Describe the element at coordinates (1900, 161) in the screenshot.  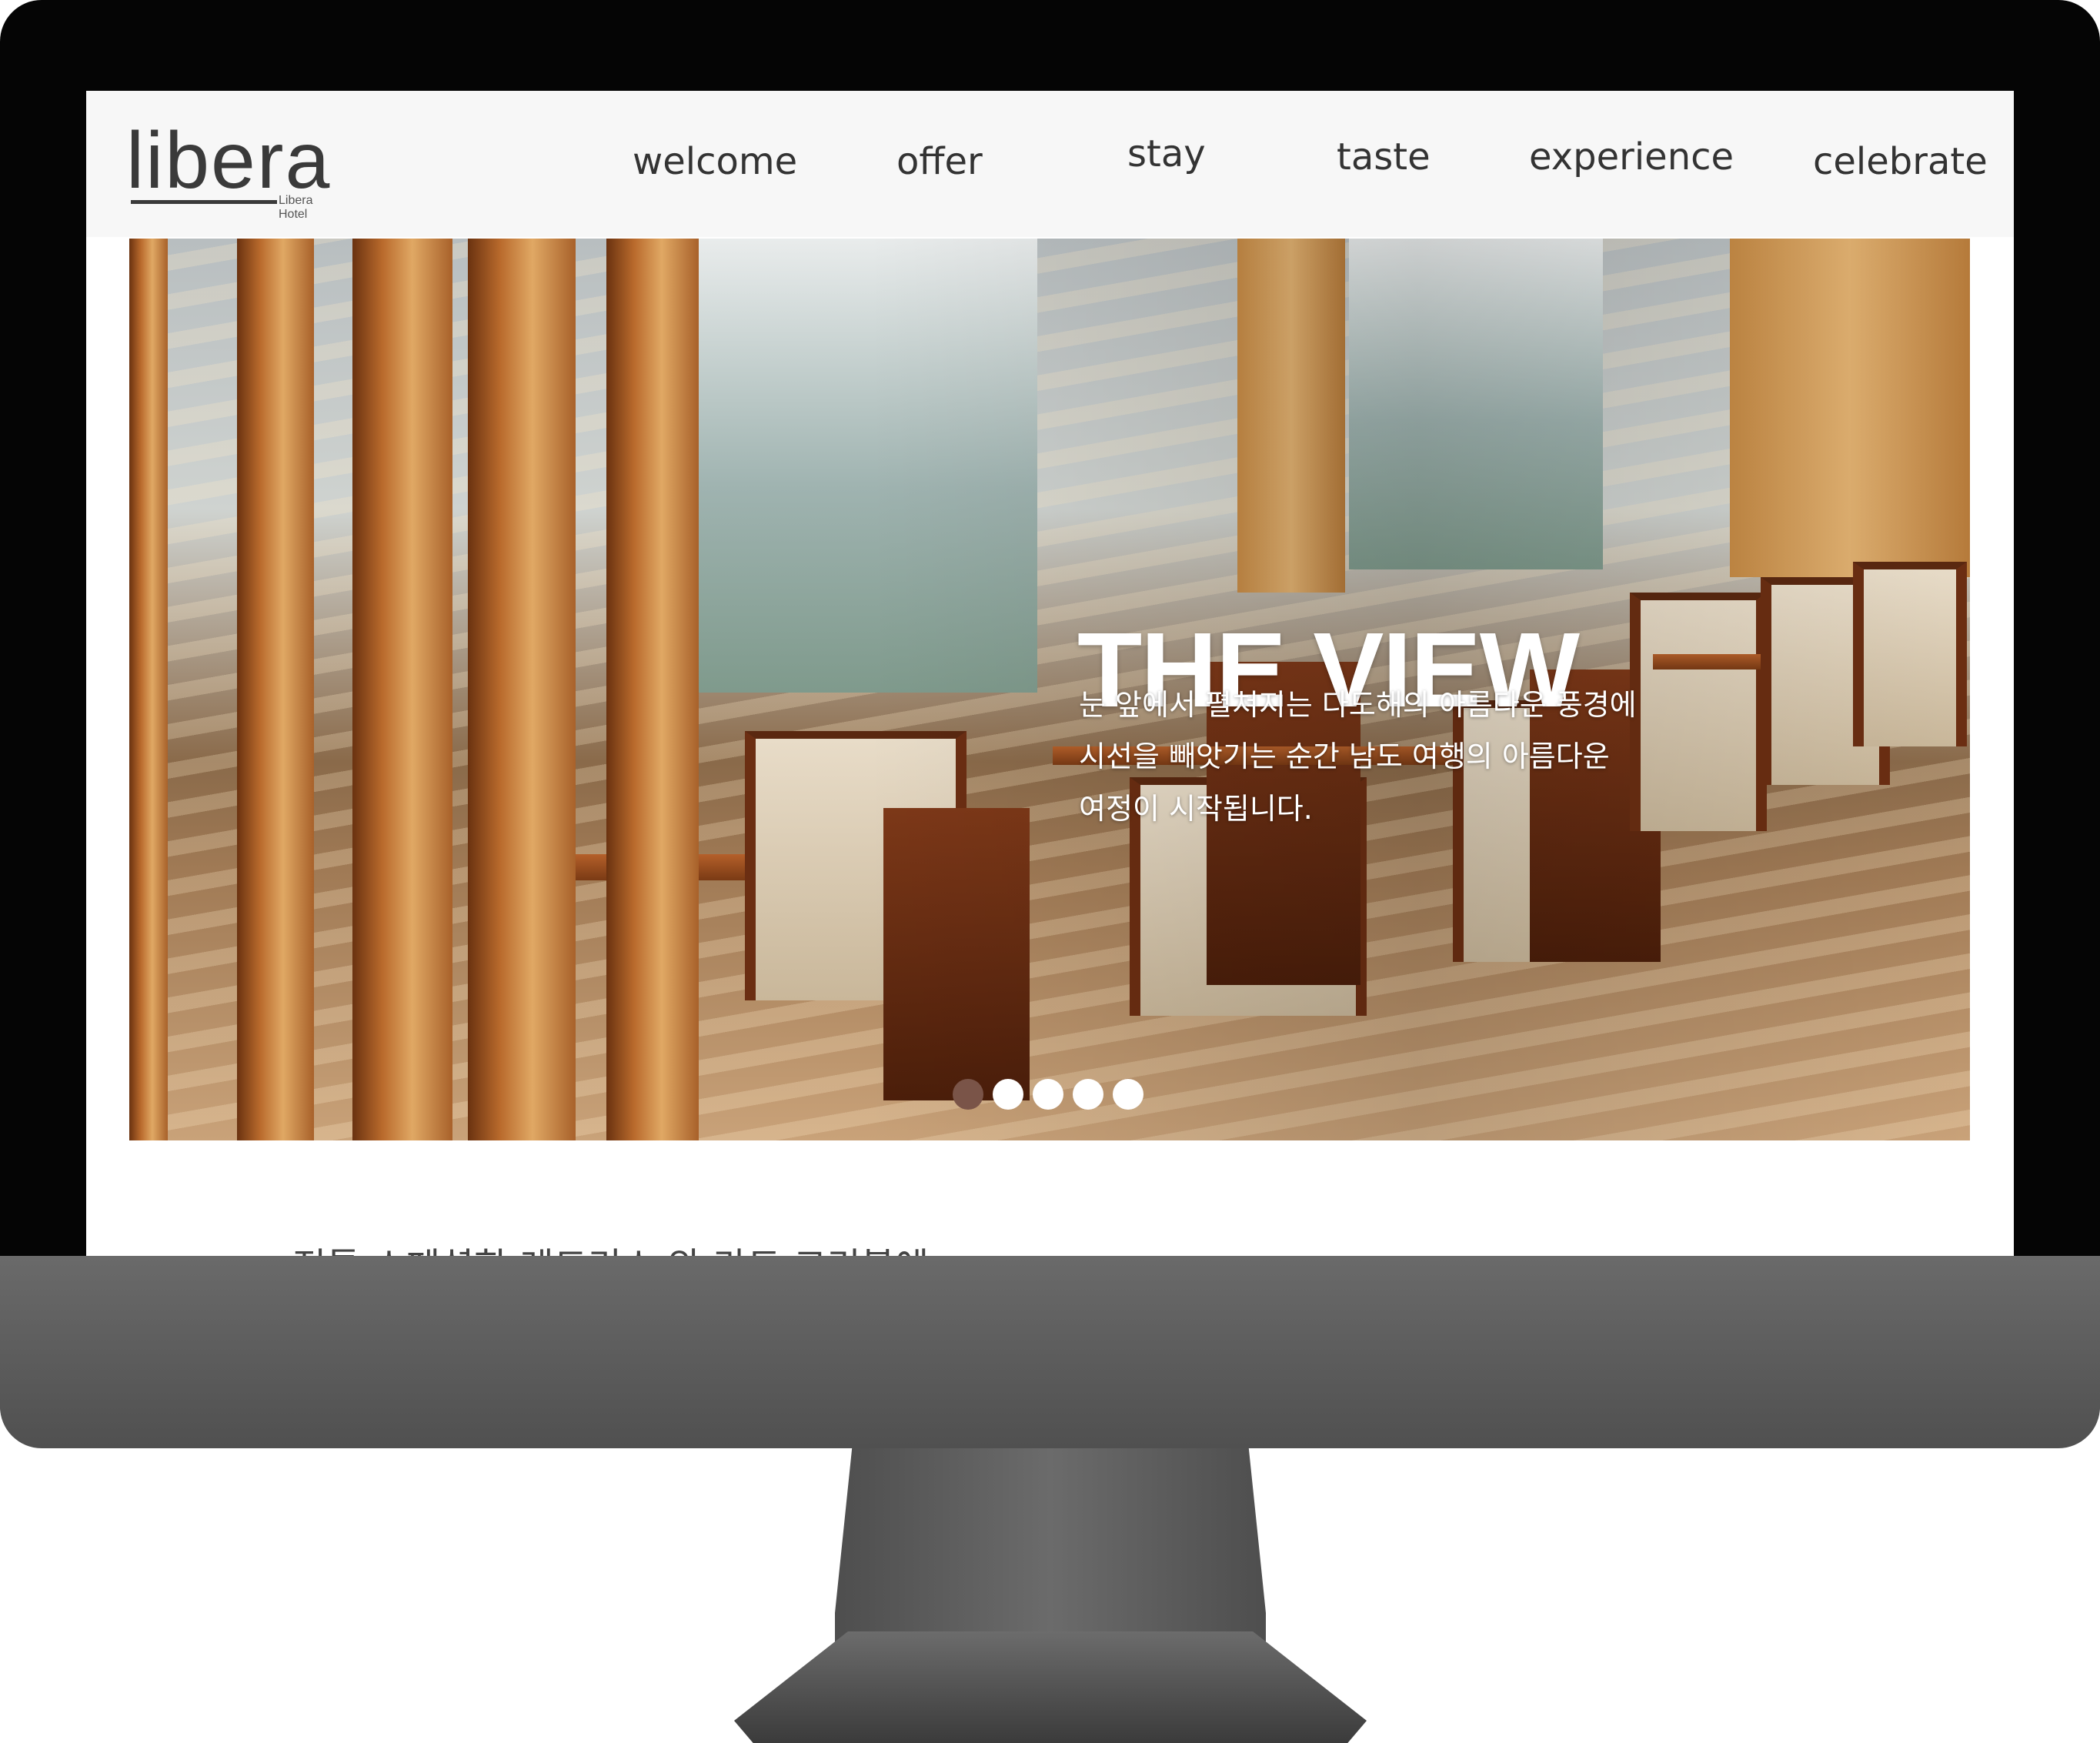
I see `nav-item-celebrate: celebrate` at that location.